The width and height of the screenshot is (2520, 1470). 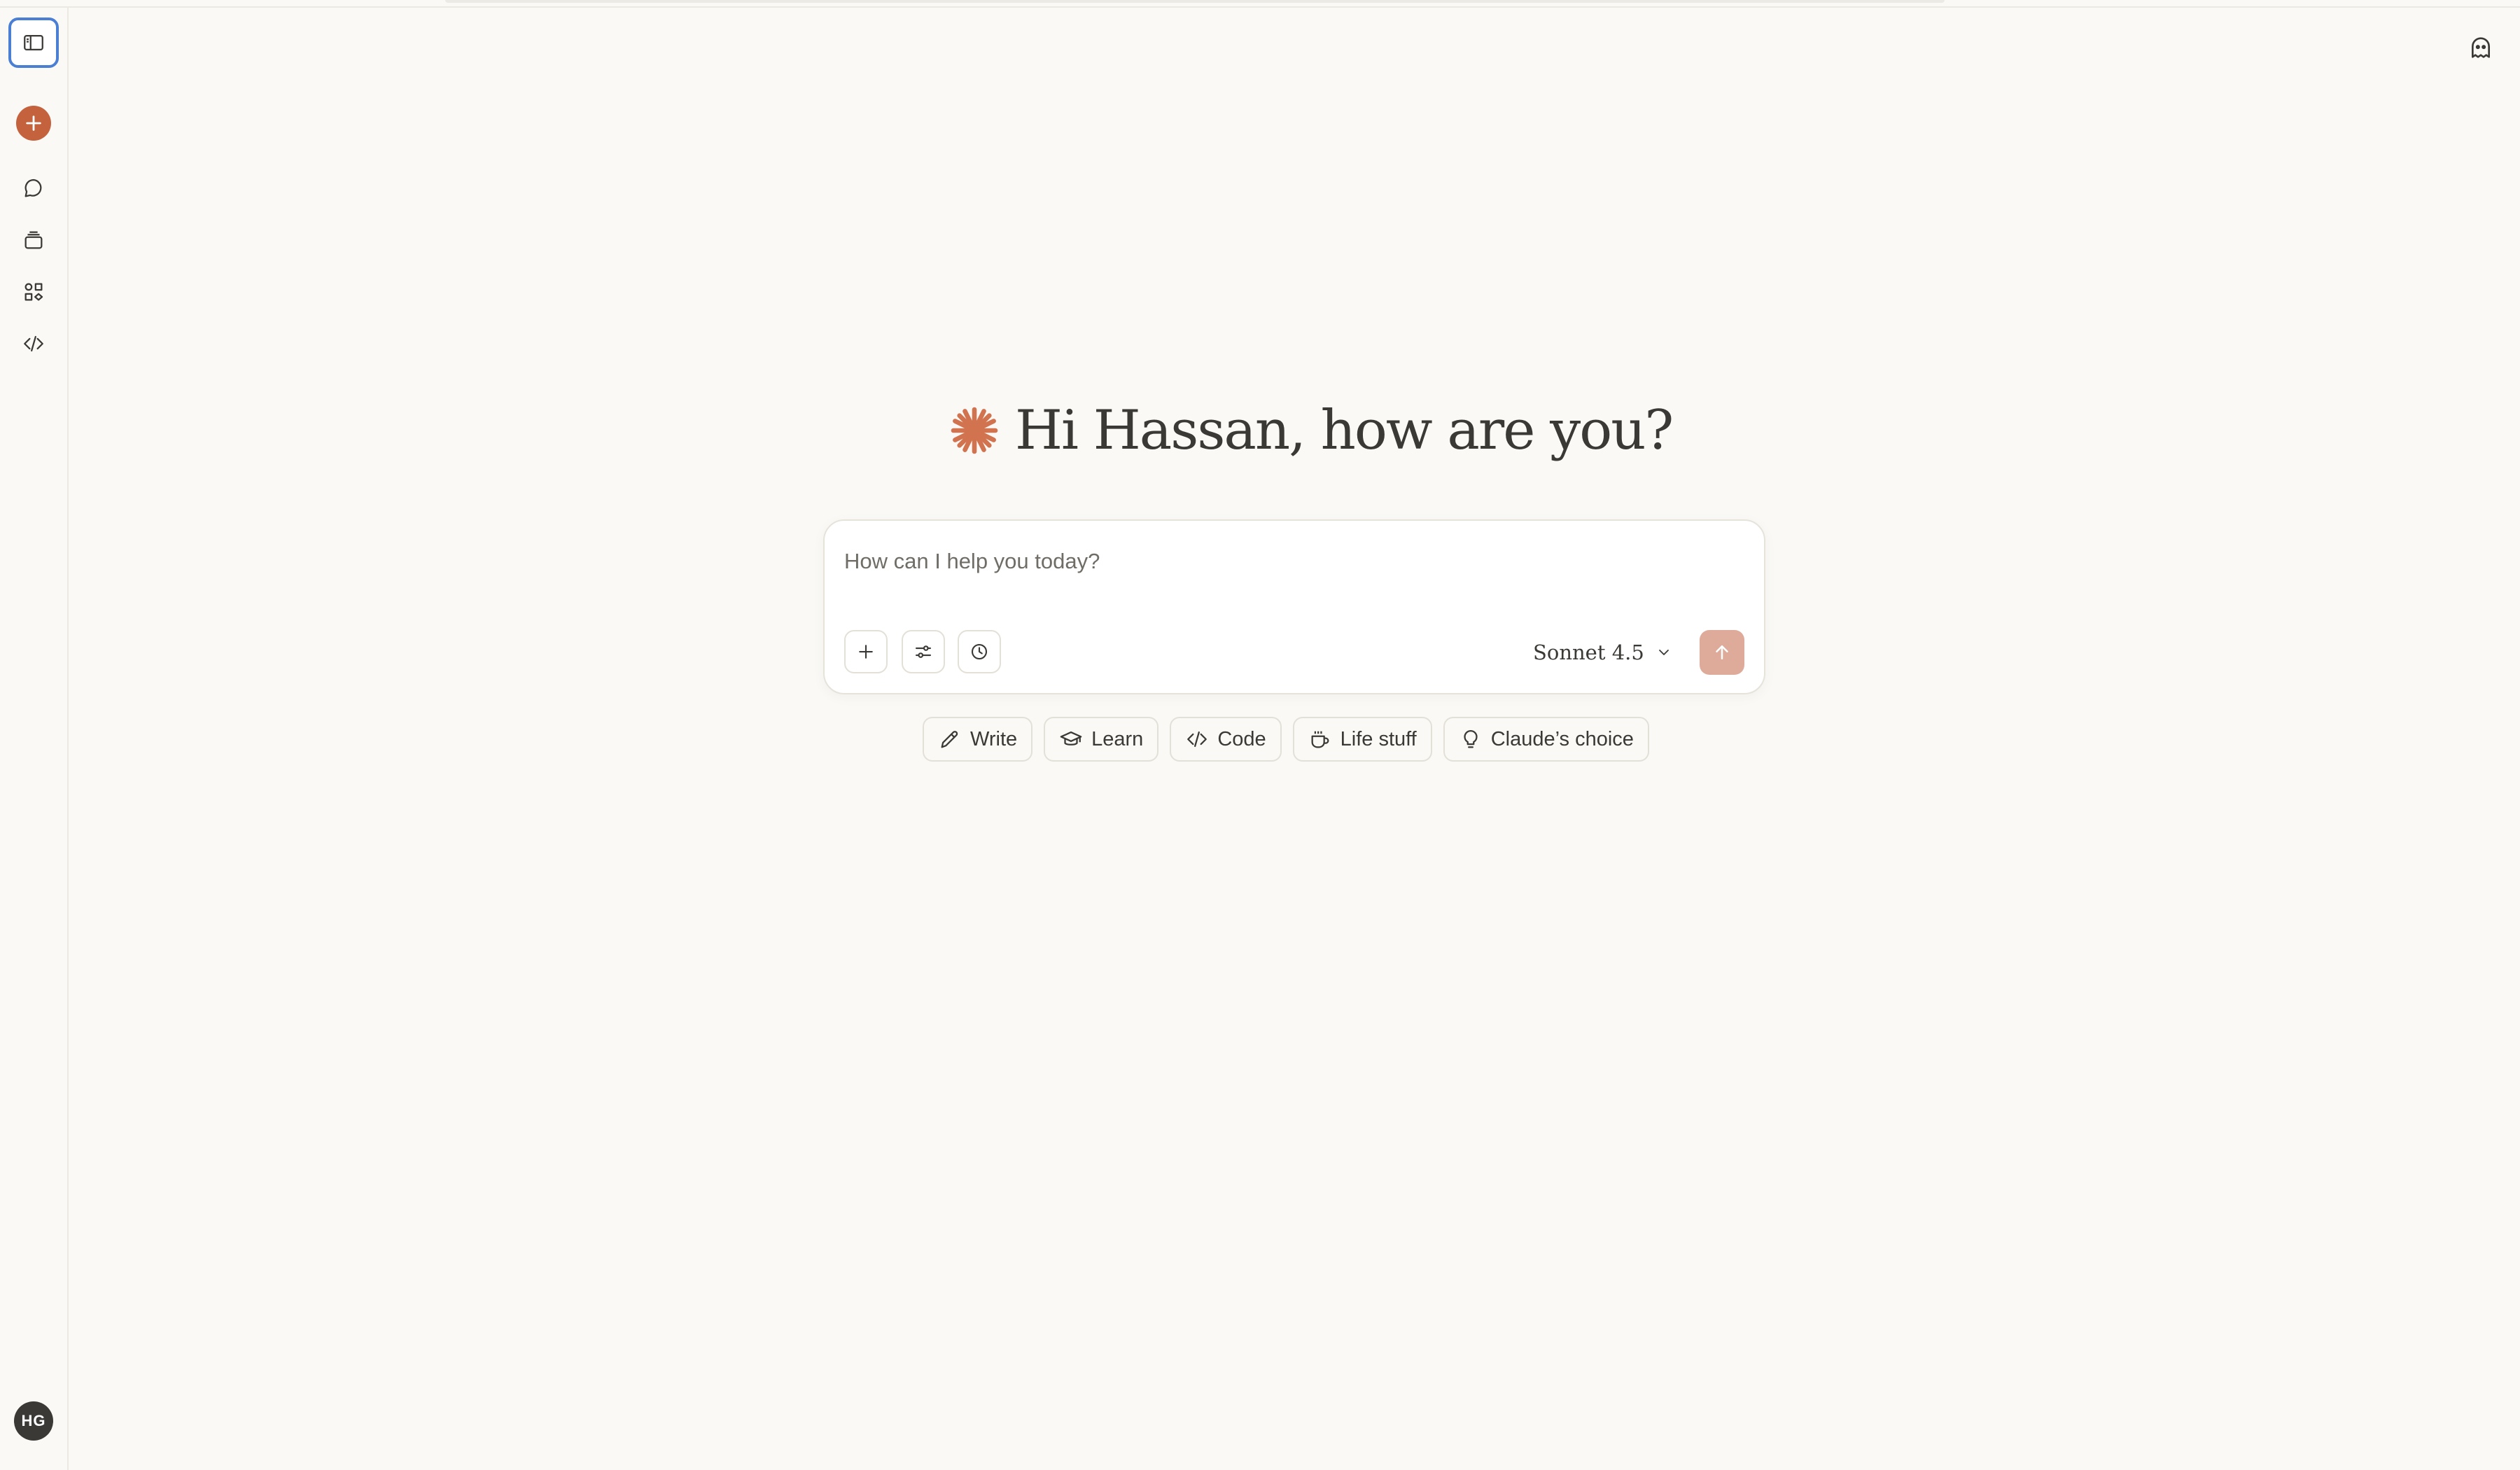 I want to click on code-icon, so click(x=1197, y=739).